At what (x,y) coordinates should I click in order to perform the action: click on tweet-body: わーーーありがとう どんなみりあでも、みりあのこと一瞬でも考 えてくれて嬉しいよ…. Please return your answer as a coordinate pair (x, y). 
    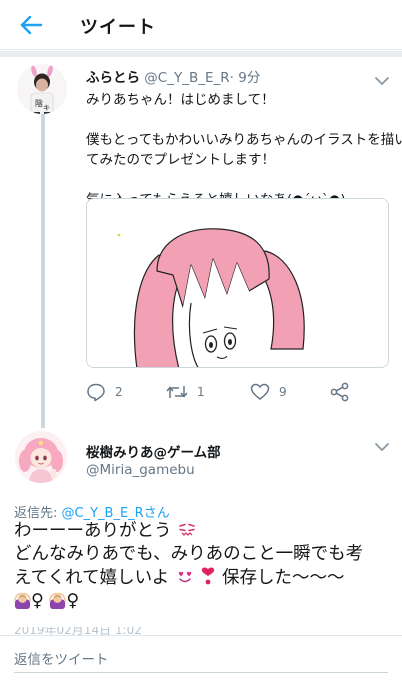
    Looking at the image, I should click on (204, 566).